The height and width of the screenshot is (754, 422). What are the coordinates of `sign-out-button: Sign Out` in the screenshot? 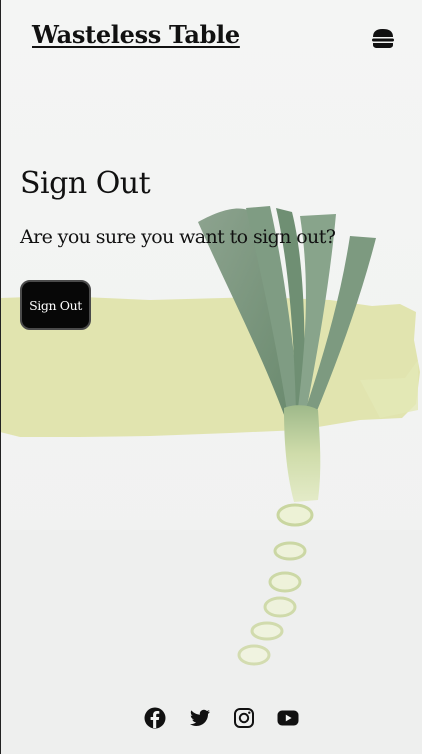 It's located at (55, 305).